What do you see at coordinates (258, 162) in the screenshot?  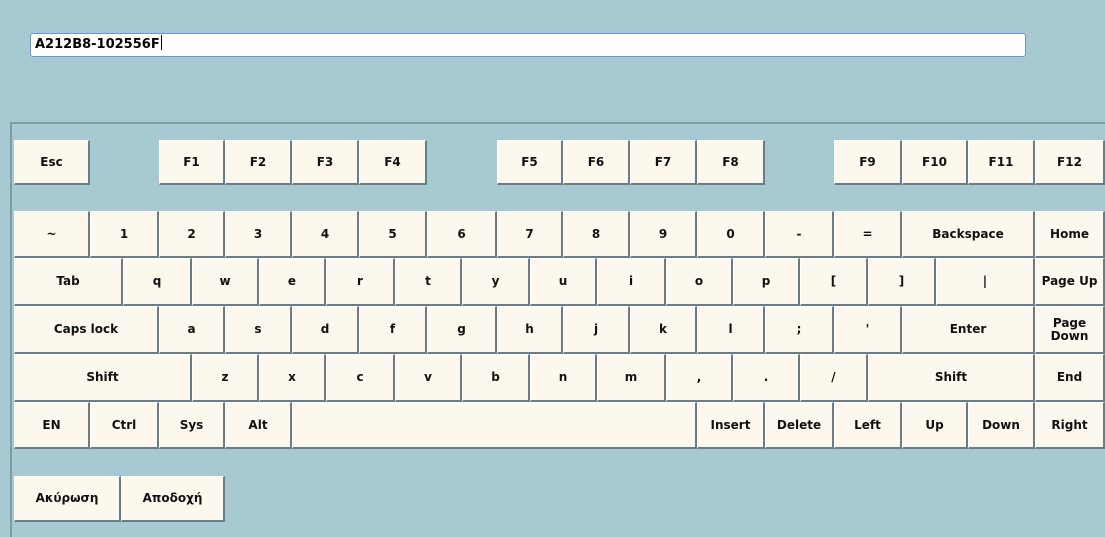 I see `f2-key: F2` at bounding box center [258, 162].